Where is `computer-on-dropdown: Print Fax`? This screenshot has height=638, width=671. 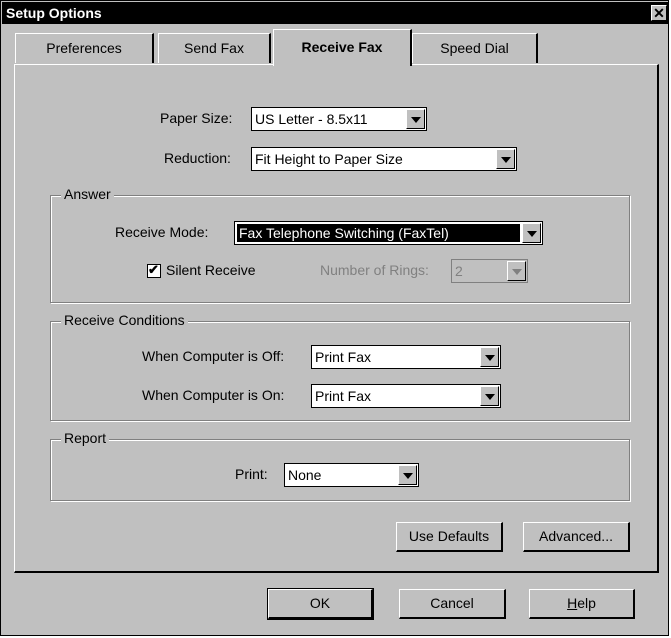
computer-on-dropdown: Print Fax is located at coordinates (406, 396).